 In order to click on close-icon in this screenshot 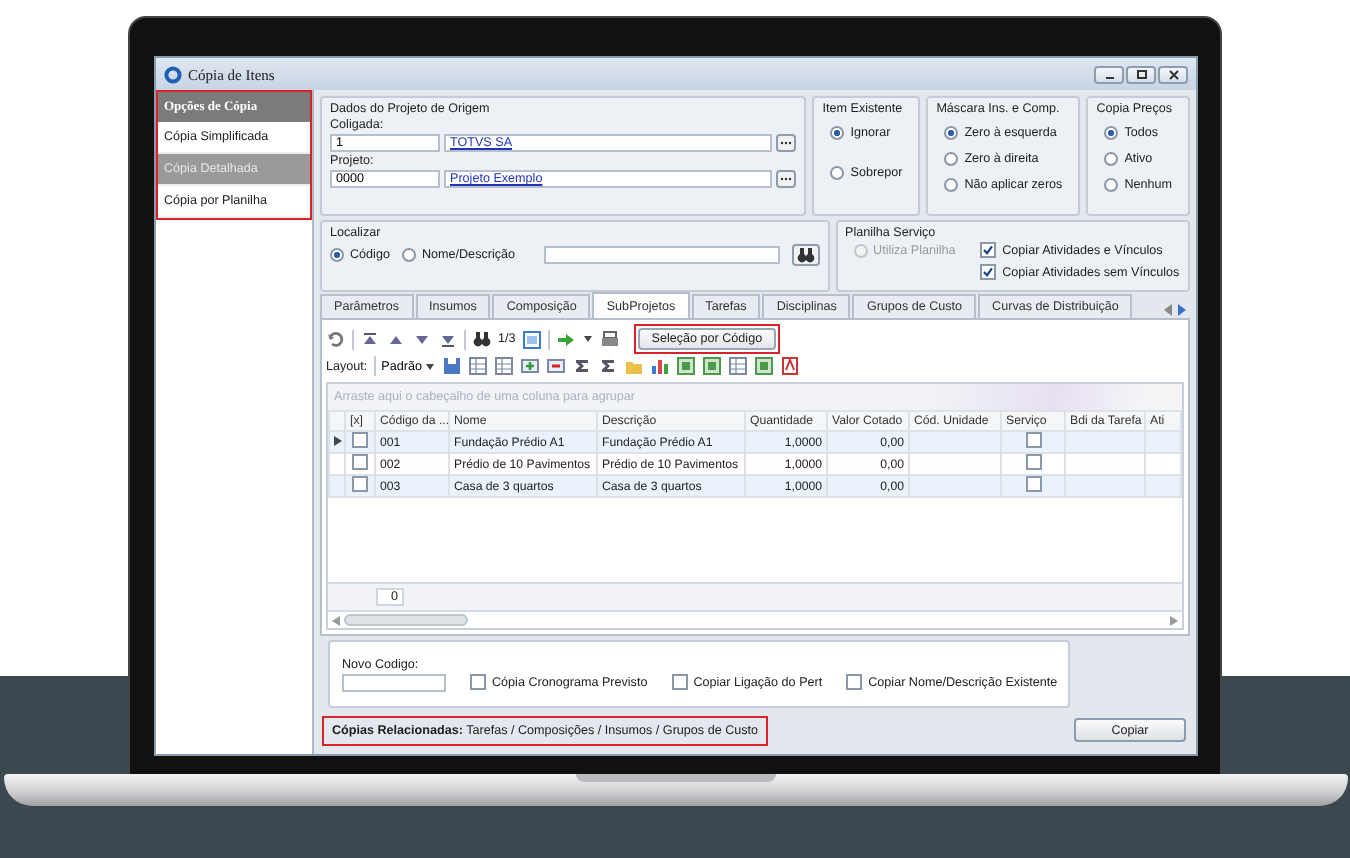, I will do `click(1173, 74)`.